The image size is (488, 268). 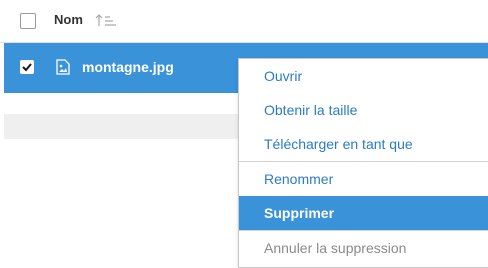 I want to click on menu-item-get-size: Obtenir la taille, so click(x=363, y=110).